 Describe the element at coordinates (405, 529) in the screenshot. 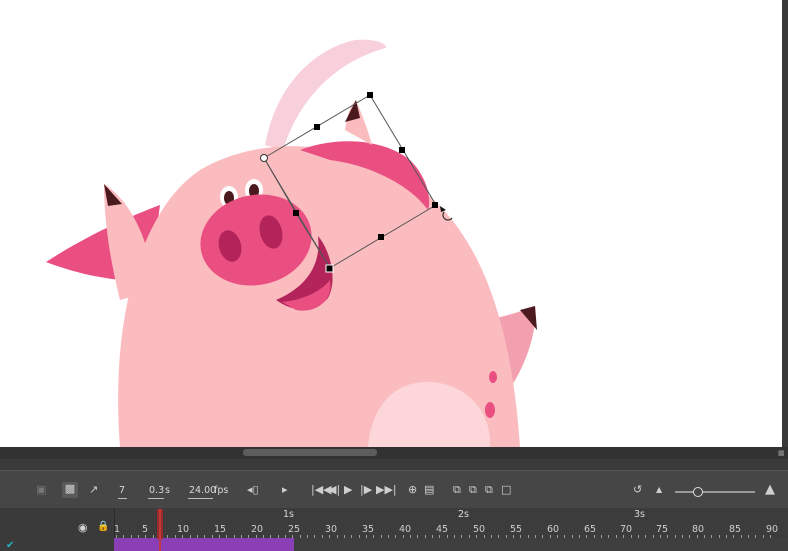

I see `frame-number: 40` at that location.